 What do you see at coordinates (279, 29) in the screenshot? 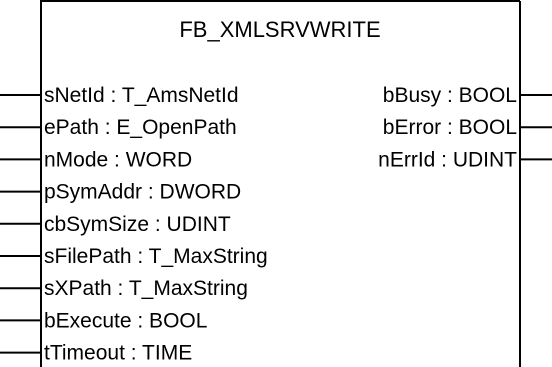
I see `block-title: FB_XMLSRVWRITE` at bounding box center [279, 29].